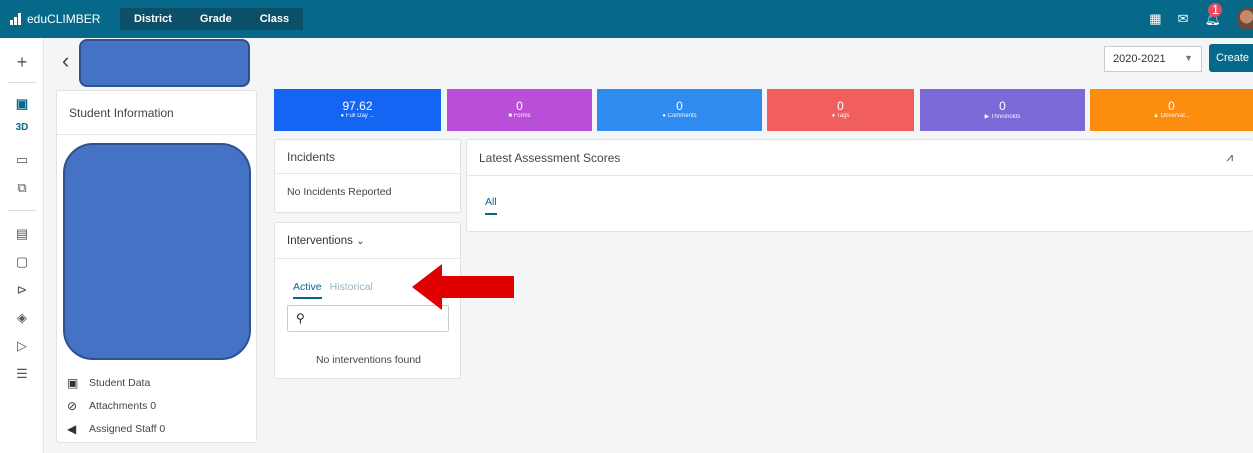  What do you see at coordinates (22, 245) in the screenshot?
I see `left-rail: + ▣ 3D ▭ ⧉ ▤ ▢ ⊳ ◈ ▷ ☰` at bounding box center [22, 245].